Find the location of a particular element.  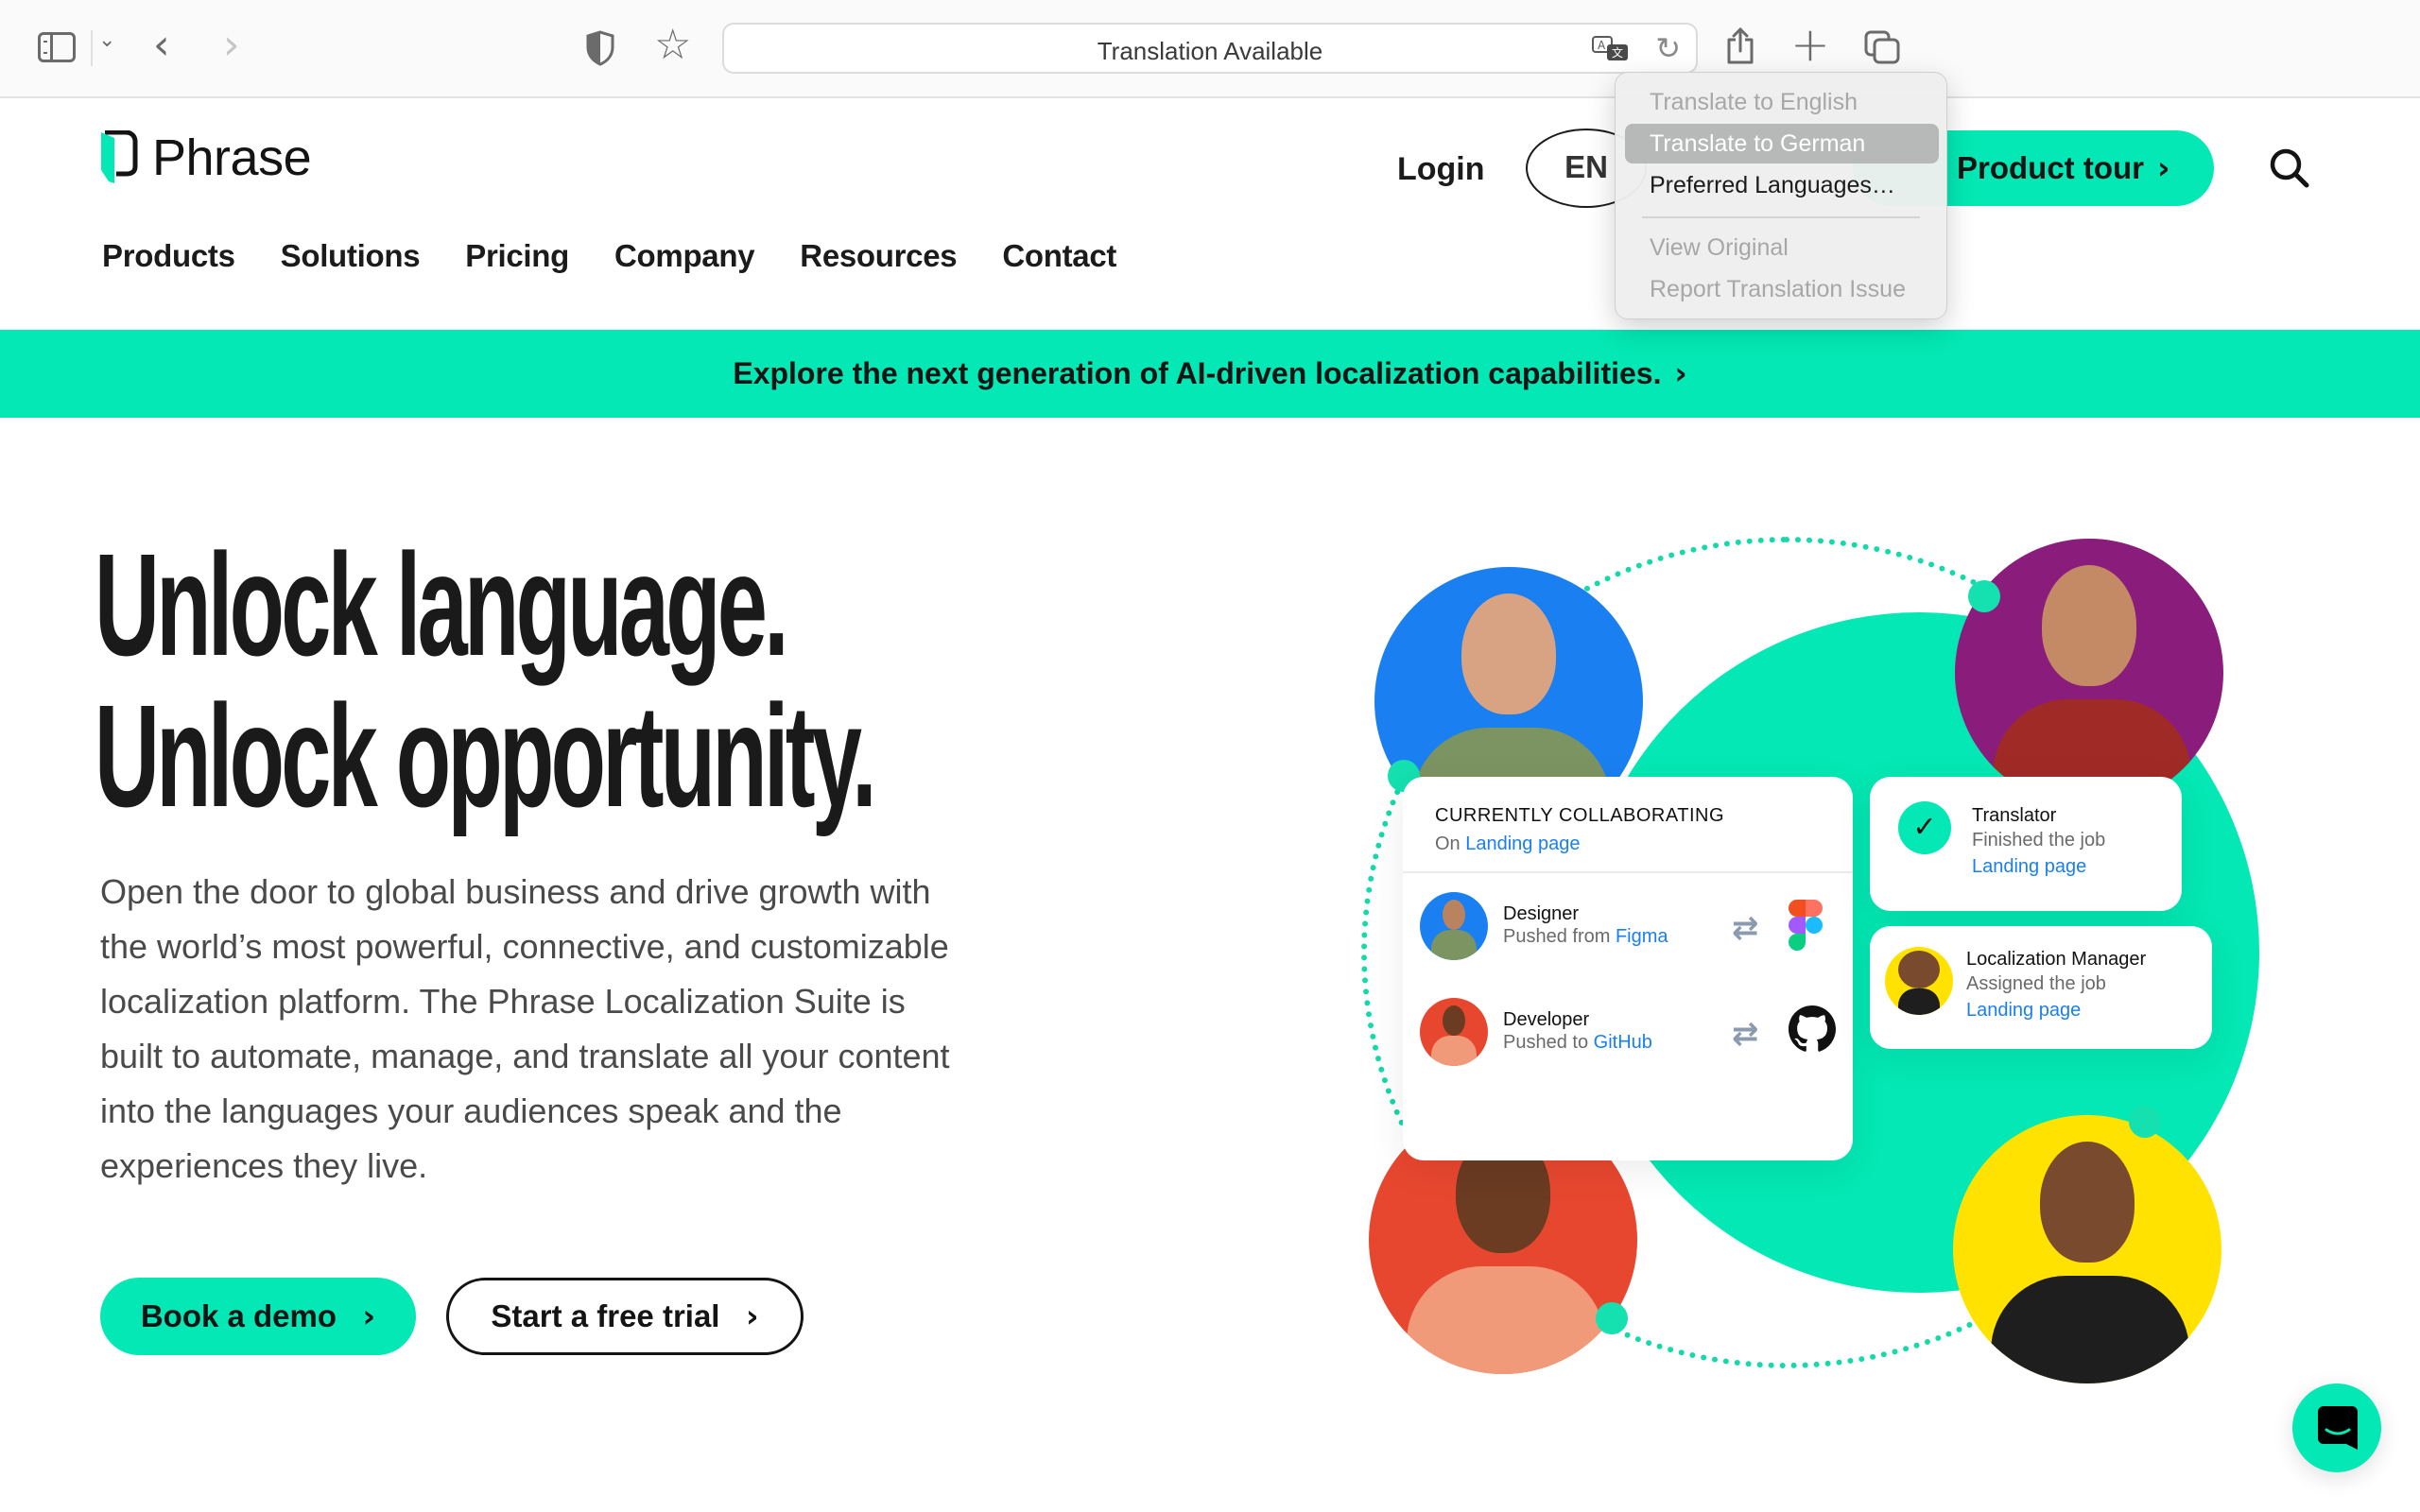

divider is located at coordinates (1628, 872).